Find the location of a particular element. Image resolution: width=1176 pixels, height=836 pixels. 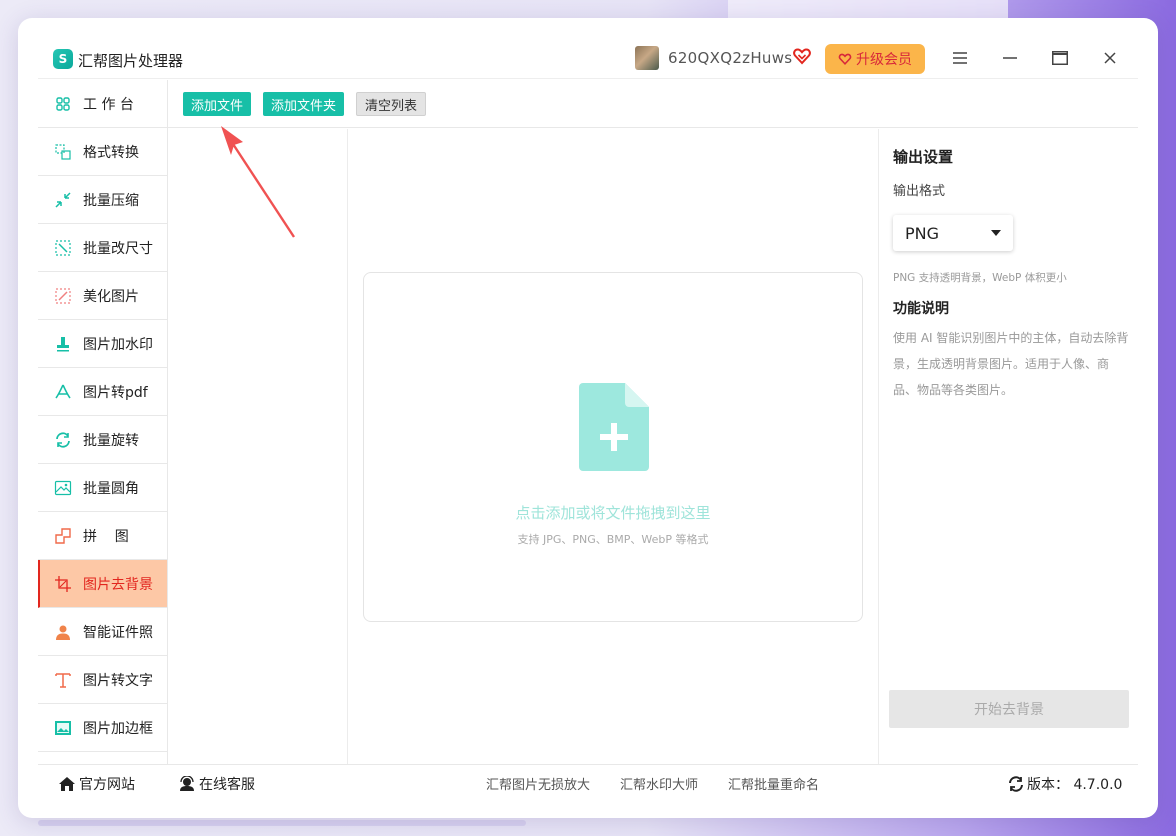

compress-icon is located at coordinates (63, 200).